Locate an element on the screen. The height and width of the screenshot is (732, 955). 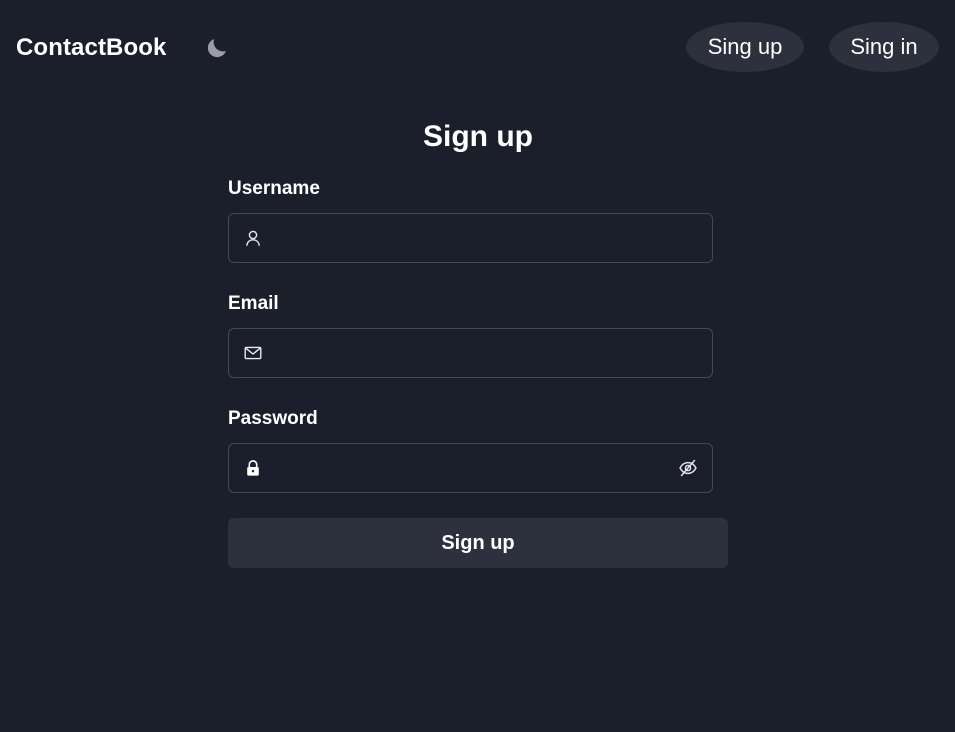
username-input is located at coordinates (468, 238).